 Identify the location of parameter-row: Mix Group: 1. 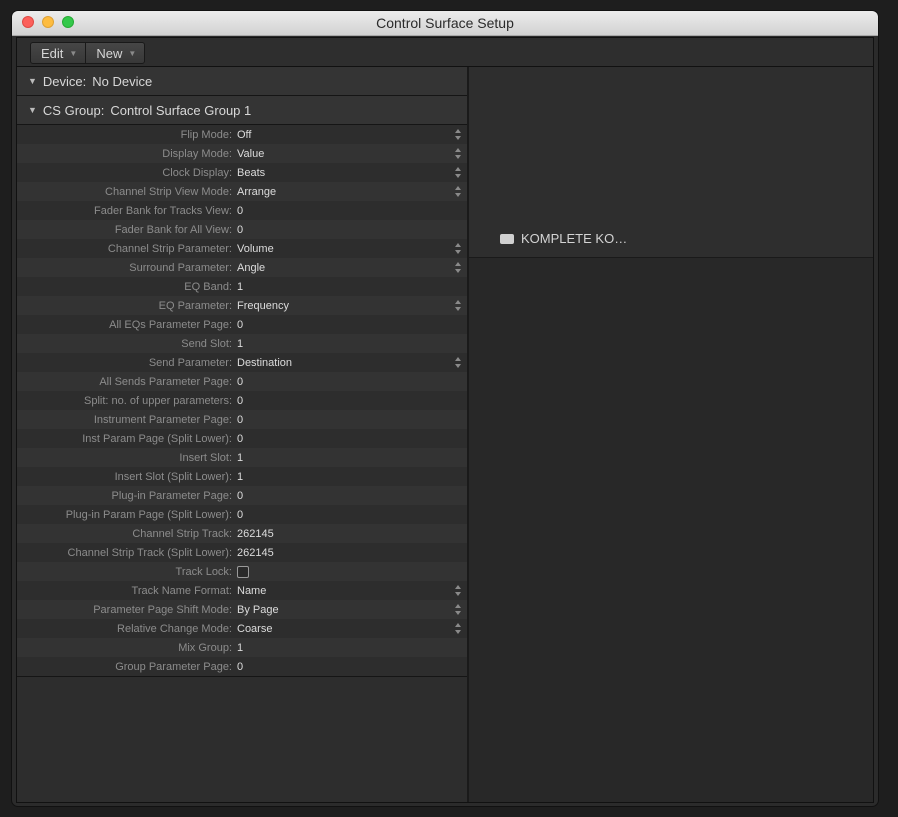
(242, 647).